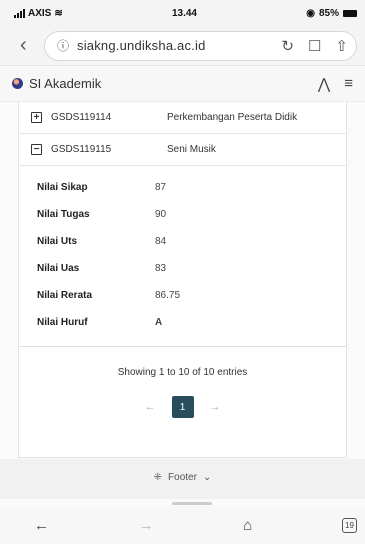 The height and width of the screenshot is (544, 365). I want to click on grade-row: Nilai Sikap 87, so click(182, 187).